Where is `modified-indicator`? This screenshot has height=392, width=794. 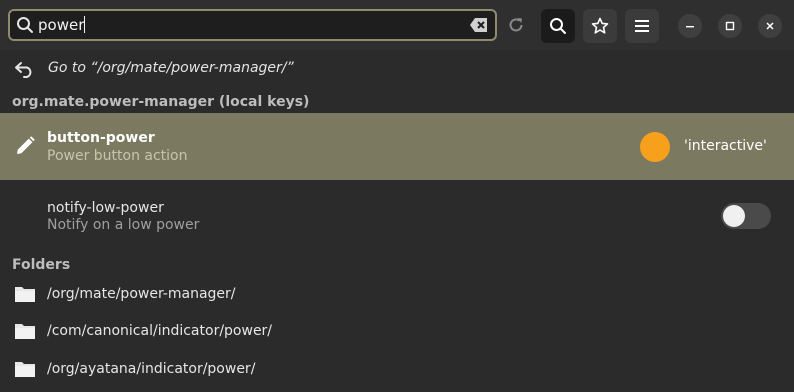
modified-indicator is located at coordinates (655, 147).